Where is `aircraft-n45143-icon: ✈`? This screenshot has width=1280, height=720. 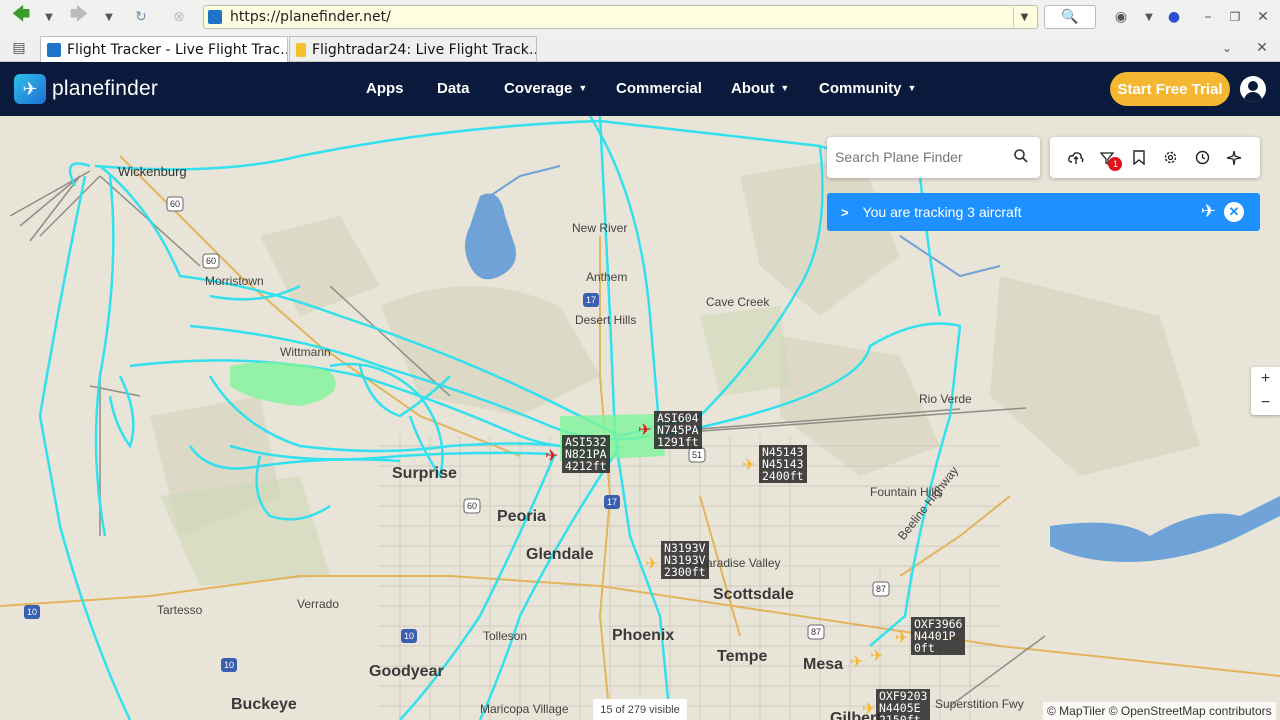
aircraft-n45143-icon: ✈ is located at coordinates (748, 465).